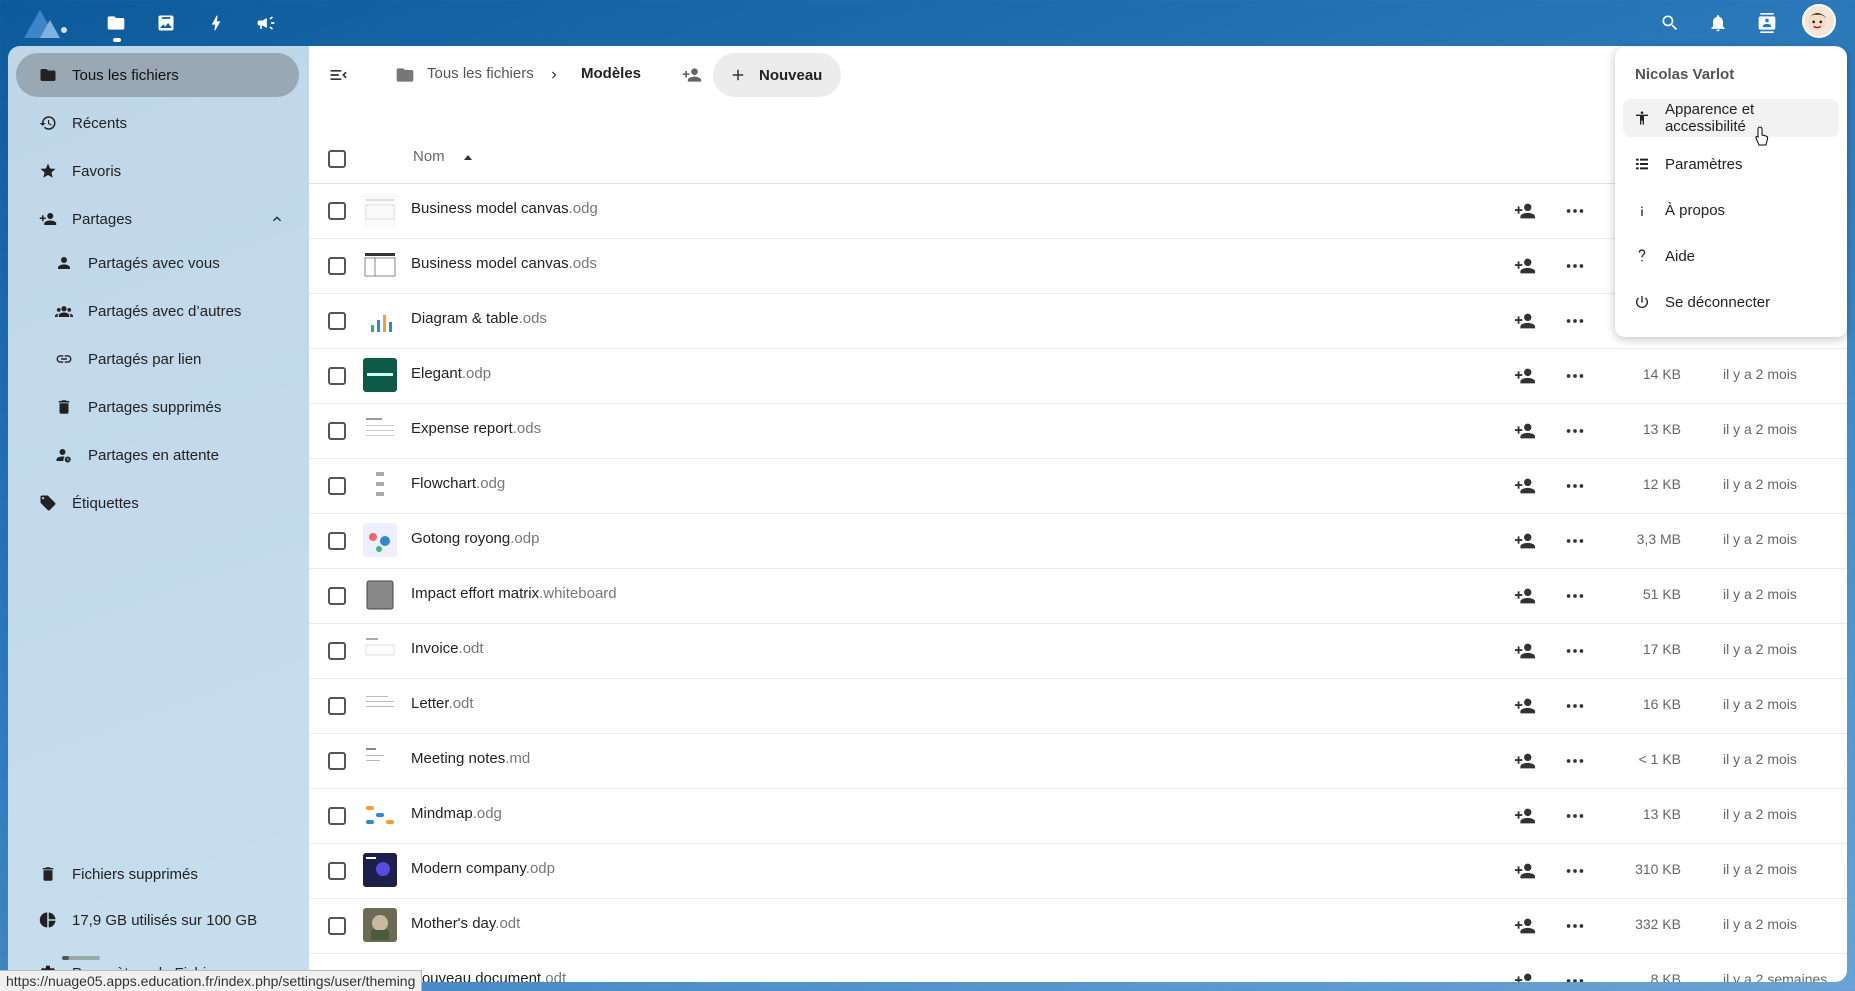  What do you see at coordinates (266, 23) in the screenshot?
I see `announcements-app-icon` at bounding box center [266, 23].